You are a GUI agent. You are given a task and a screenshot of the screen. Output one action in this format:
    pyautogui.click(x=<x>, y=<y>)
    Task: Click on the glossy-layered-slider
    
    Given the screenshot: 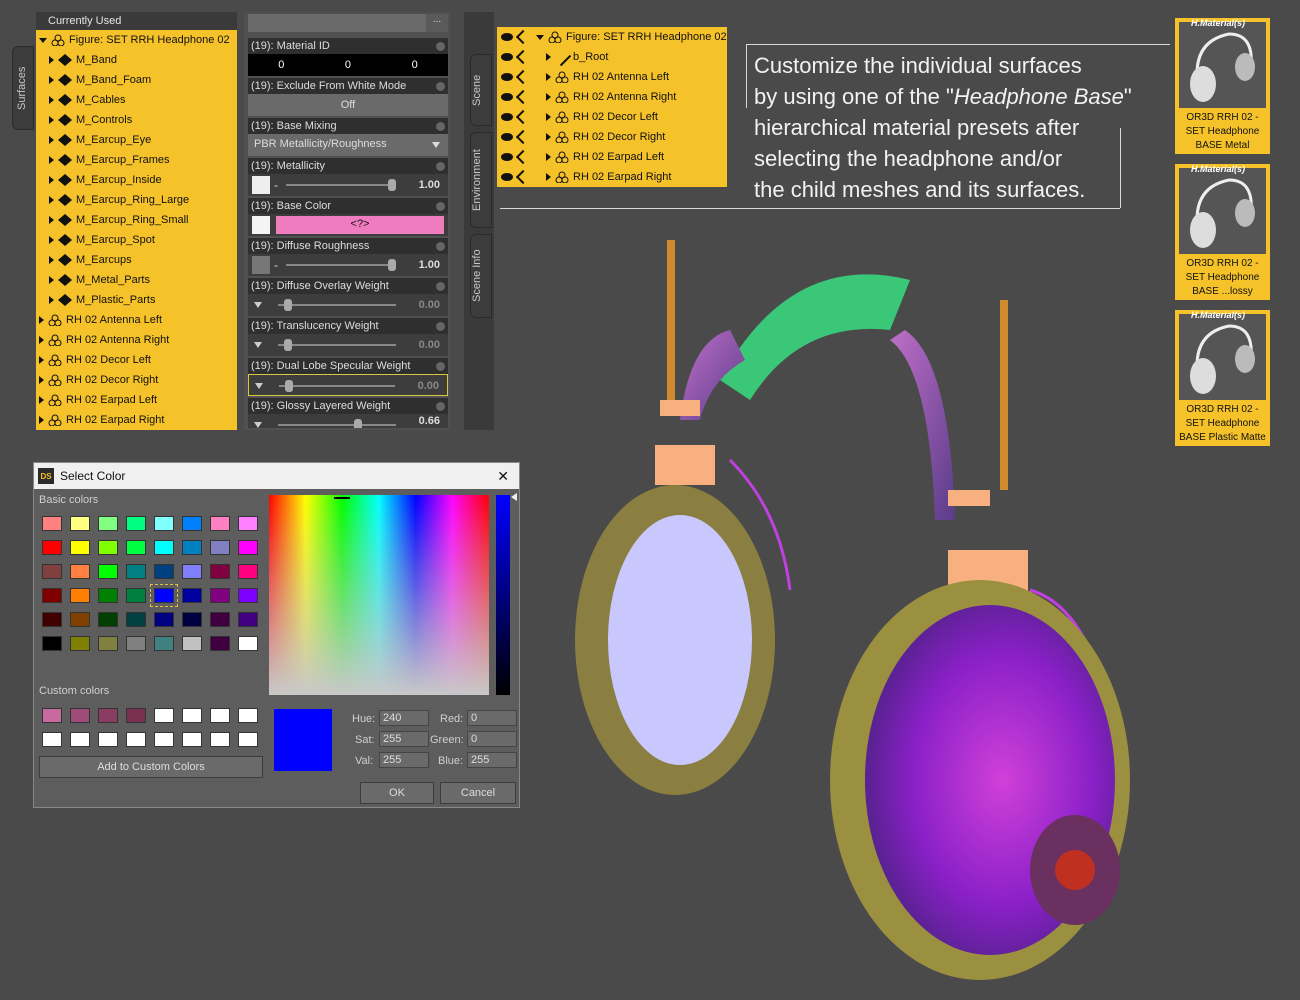 What is the action you would take?
    pyautogui.click(x=337, y=425)
    